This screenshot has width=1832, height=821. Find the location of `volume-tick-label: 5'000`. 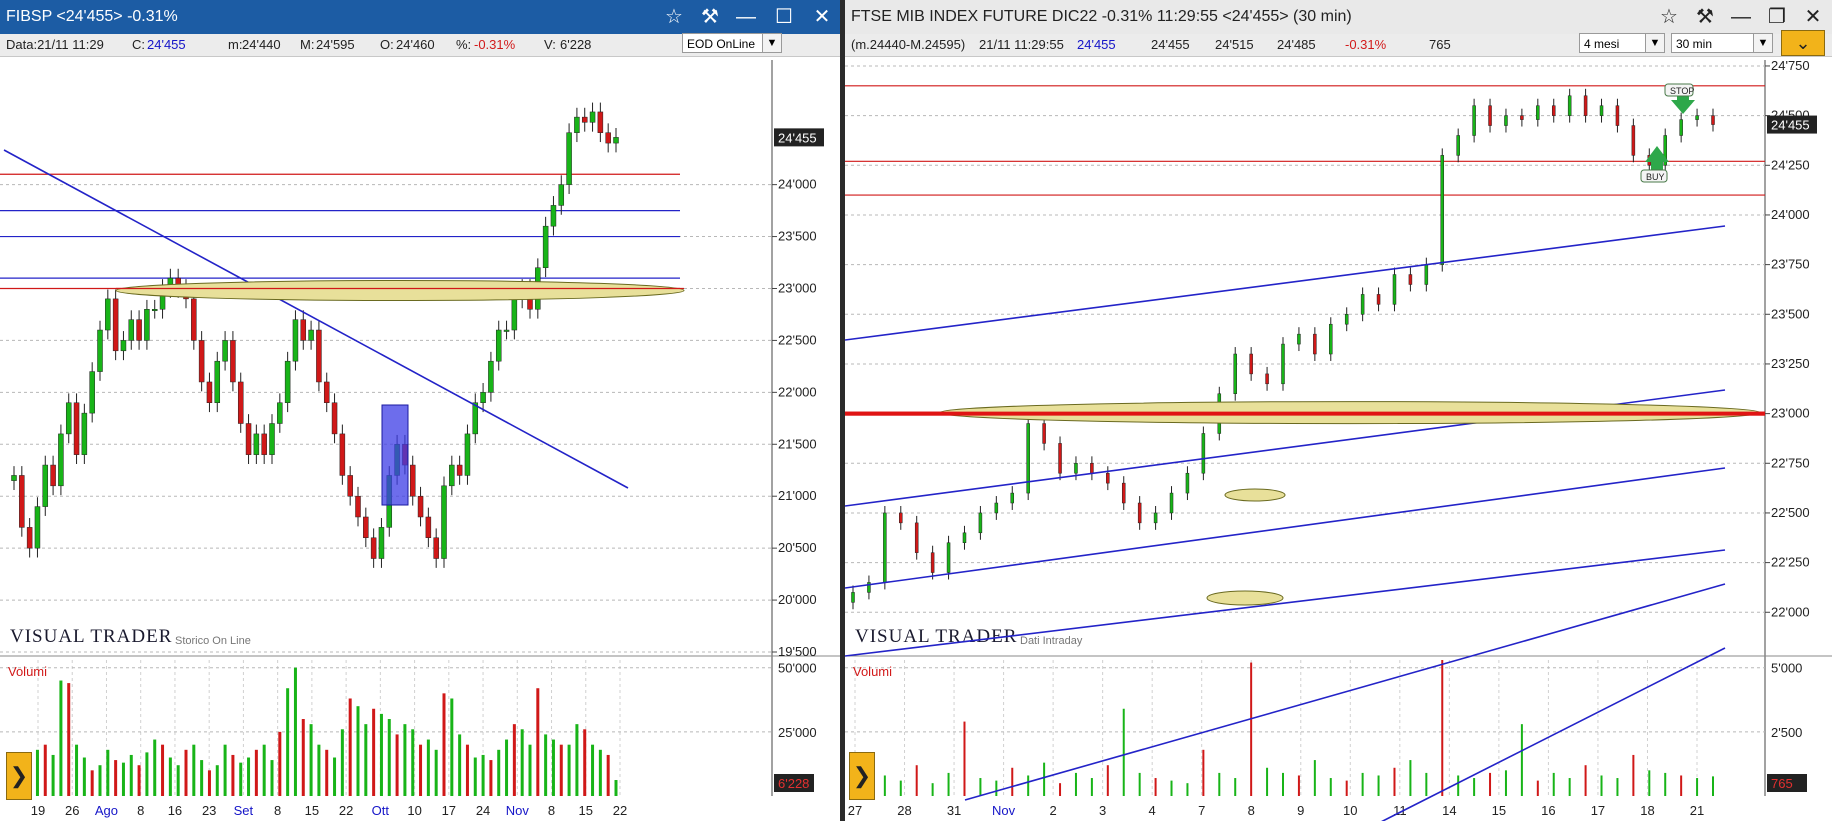

volume-tick-label: 5'000 is located at coordinates (1786, 668).